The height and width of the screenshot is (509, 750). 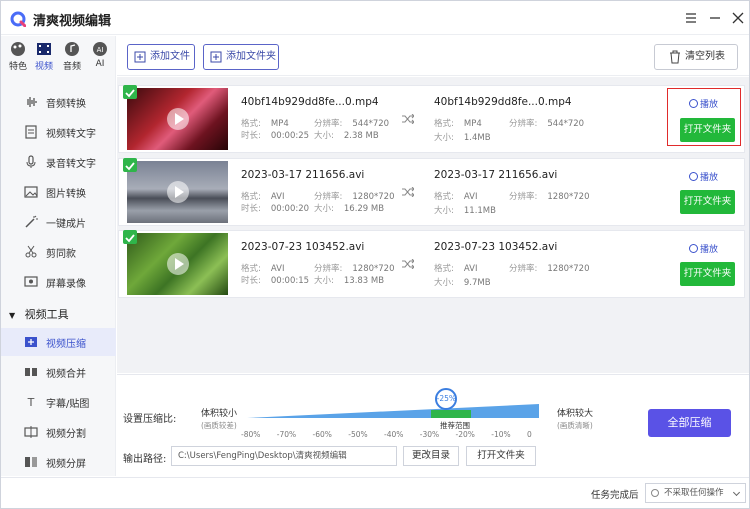 I want to click on category-audio: 音频, so click(x=72, y=57).